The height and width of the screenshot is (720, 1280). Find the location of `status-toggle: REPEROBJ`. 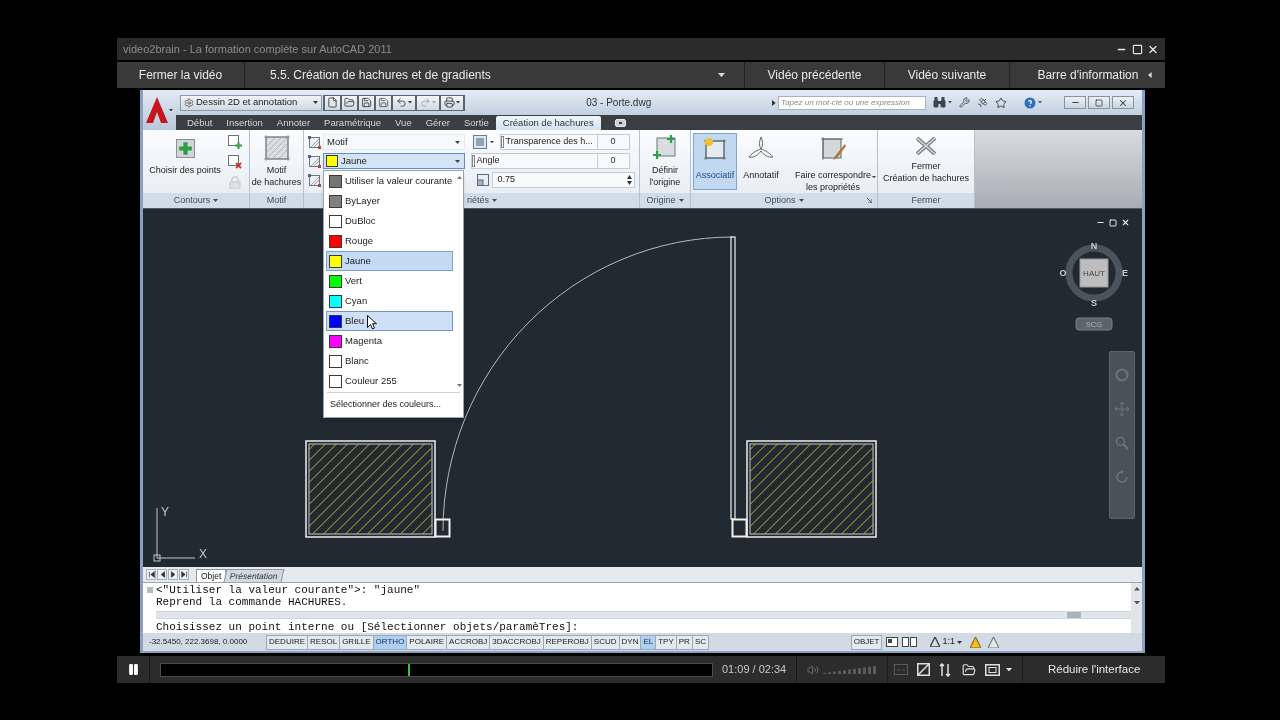

status-toggle: REPEROBJ is located at coordinates (567, 642).